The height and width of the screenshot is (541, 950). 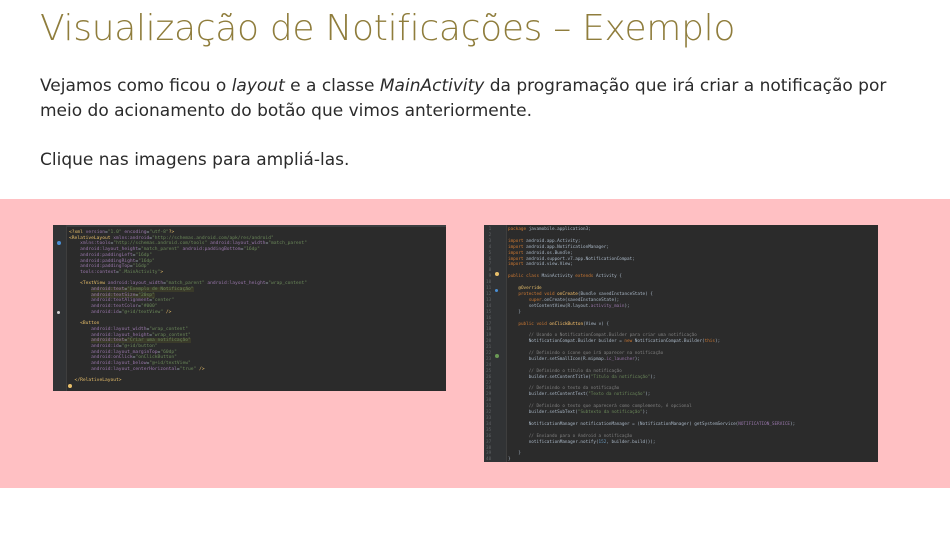 What do you see at coordinates (432, 86) in the screenshot?
I see `intro-emphasis-mainactivity: MainActivity` at bounding box center [432, 86].